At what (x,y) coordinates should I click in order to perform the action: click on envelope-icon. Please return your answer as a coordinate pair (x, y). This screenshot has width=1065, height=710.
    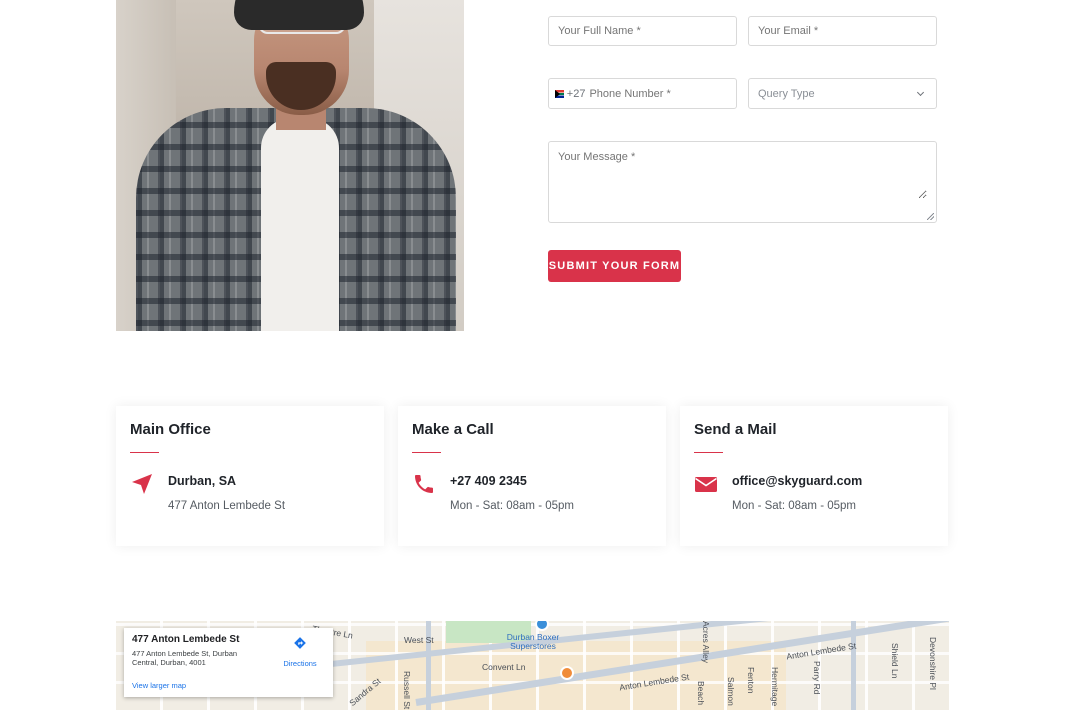
    Looking at the image, I should click on (706, 484).